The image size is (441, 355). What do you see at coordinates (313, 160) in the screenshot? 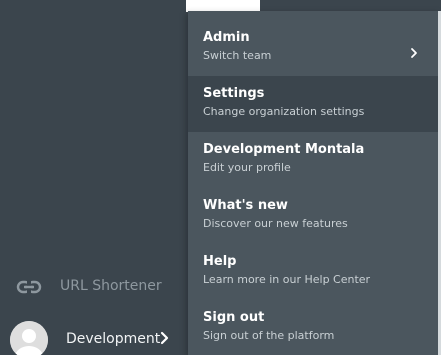
I see `menu-item-profile: Development Montala Edit your profile` at bounding box center [313, 160].